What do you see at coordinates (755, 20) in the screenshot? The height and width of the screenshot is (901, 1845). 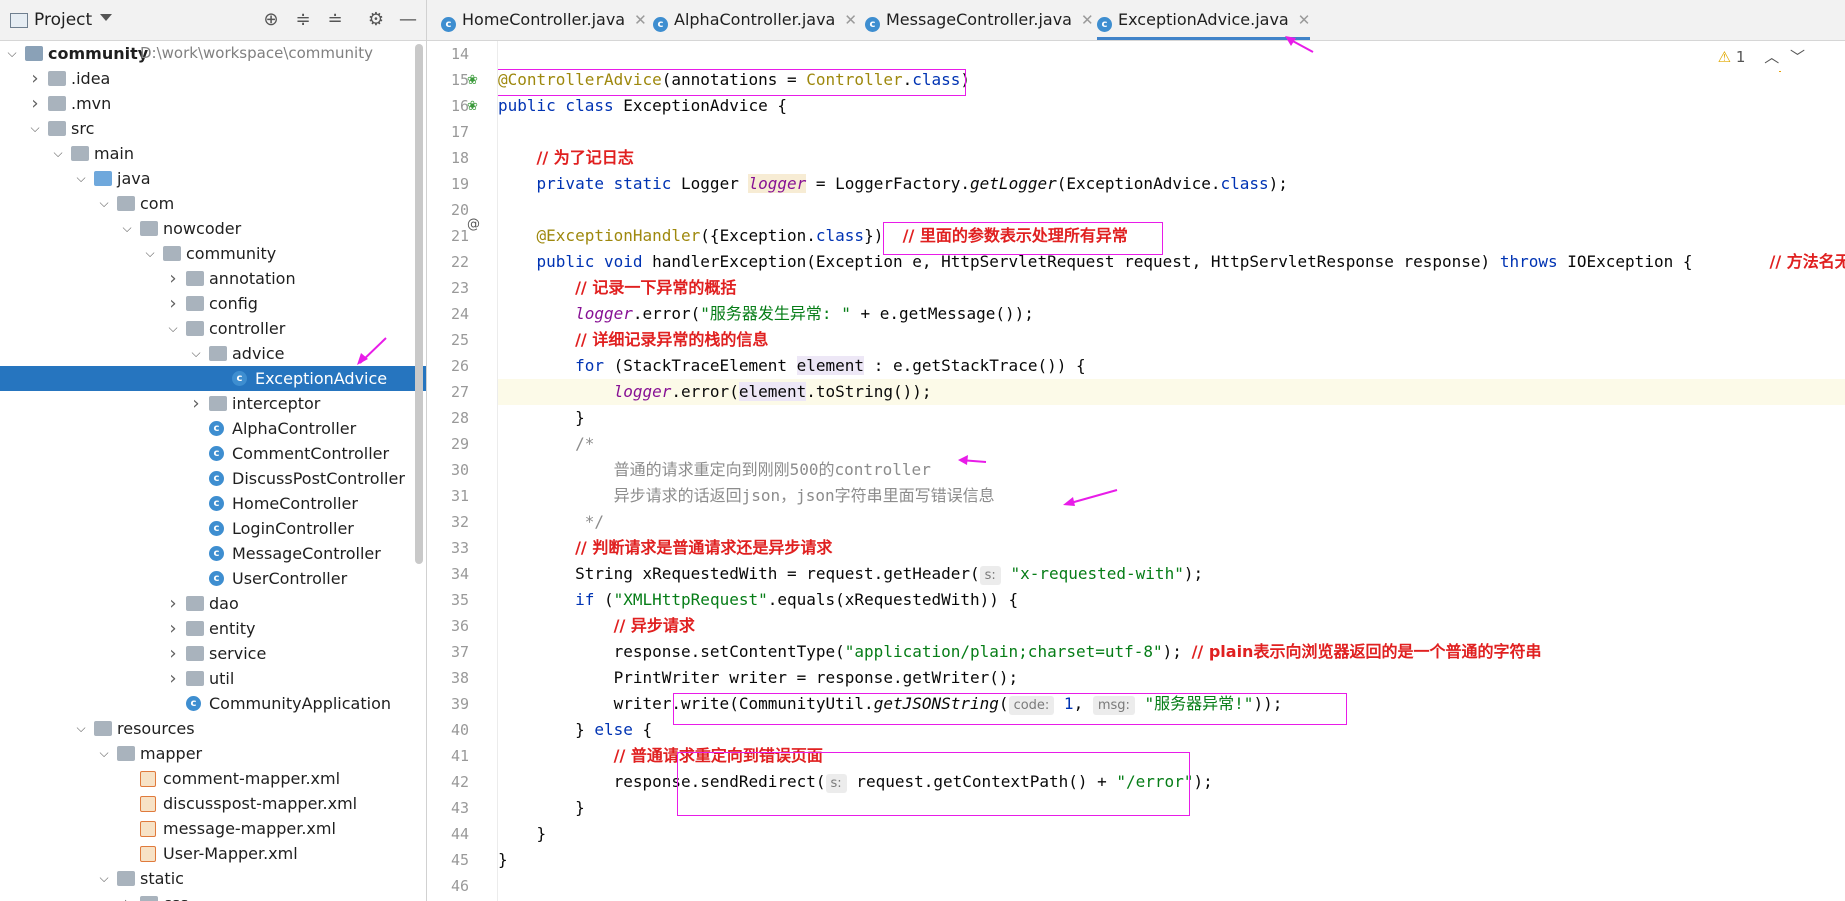 I see `tab-alpha-controller: c AlphaController.java ✕` at bounding box center [755, 20].